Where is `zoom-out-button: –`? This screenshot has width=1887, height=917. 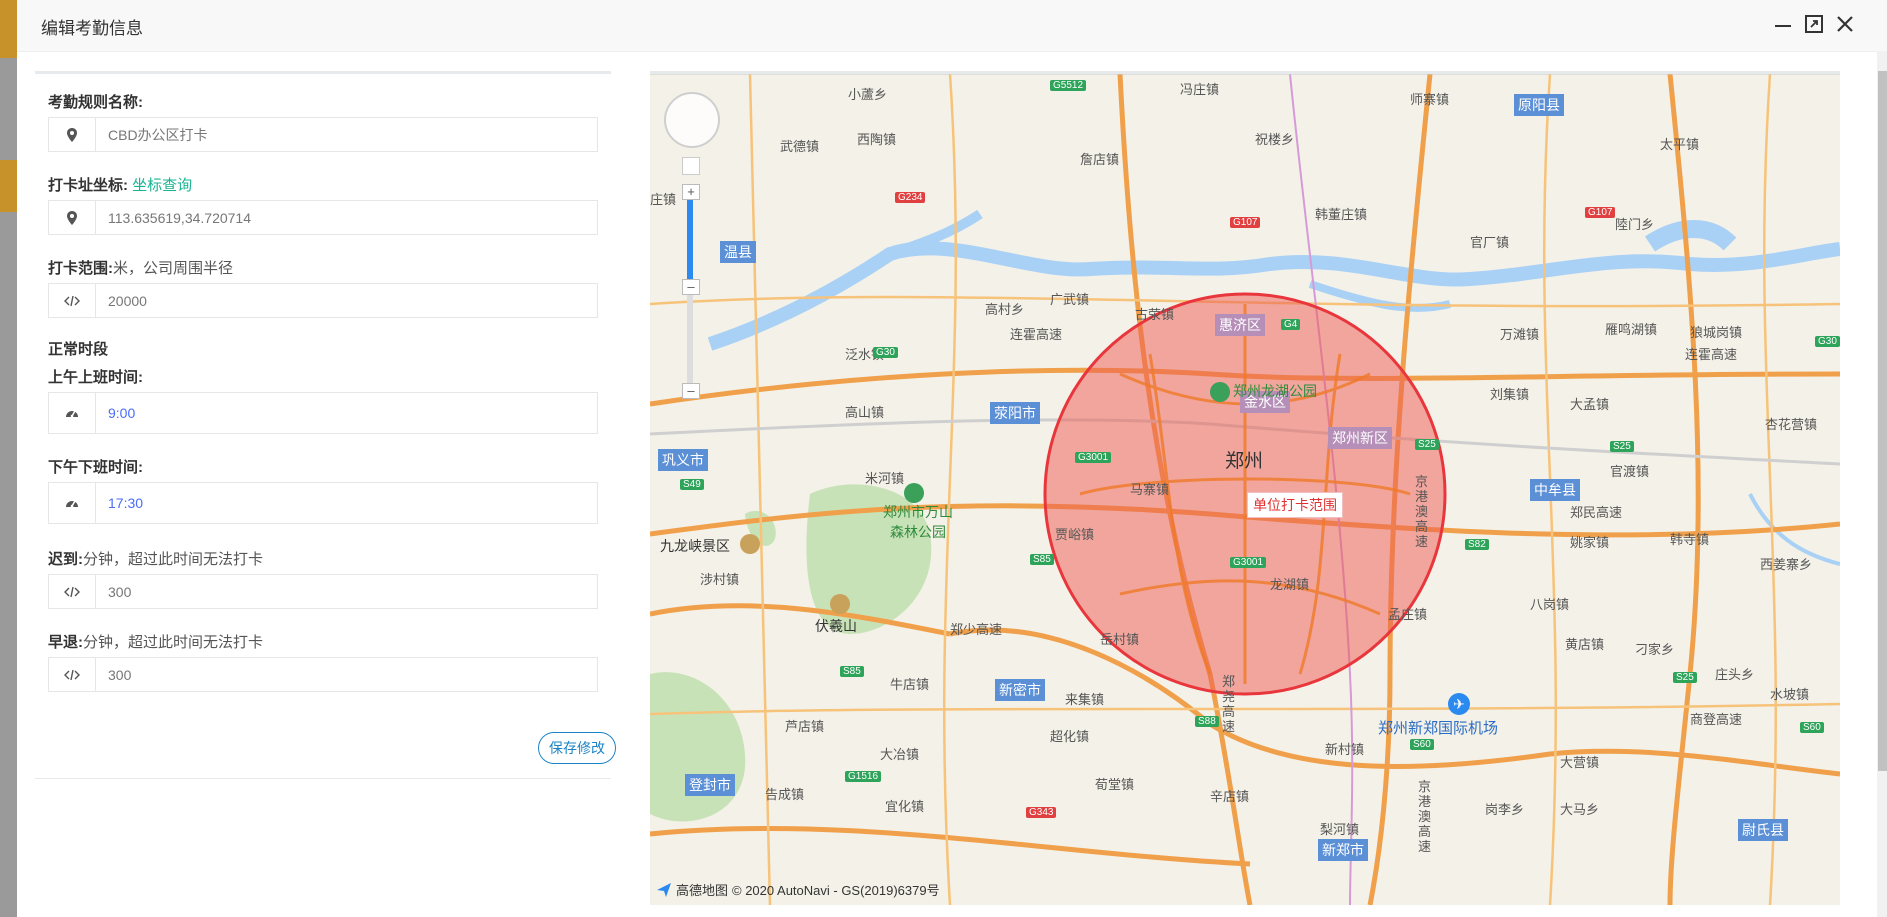 zoom-out-button: – is located at coordinates (691, 391).